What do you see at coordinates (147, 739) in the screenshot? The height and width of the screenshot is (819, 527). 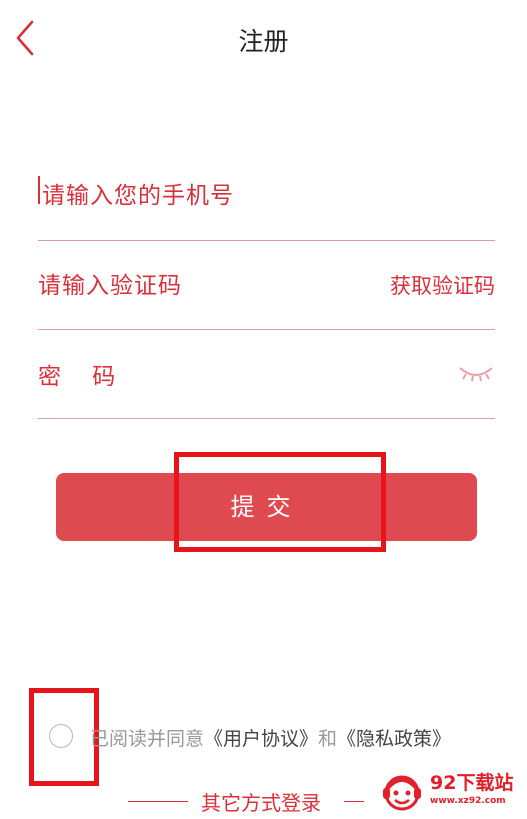 I see `agreement-prefix: 已阅读并同意` at bounding box center [147, 739].